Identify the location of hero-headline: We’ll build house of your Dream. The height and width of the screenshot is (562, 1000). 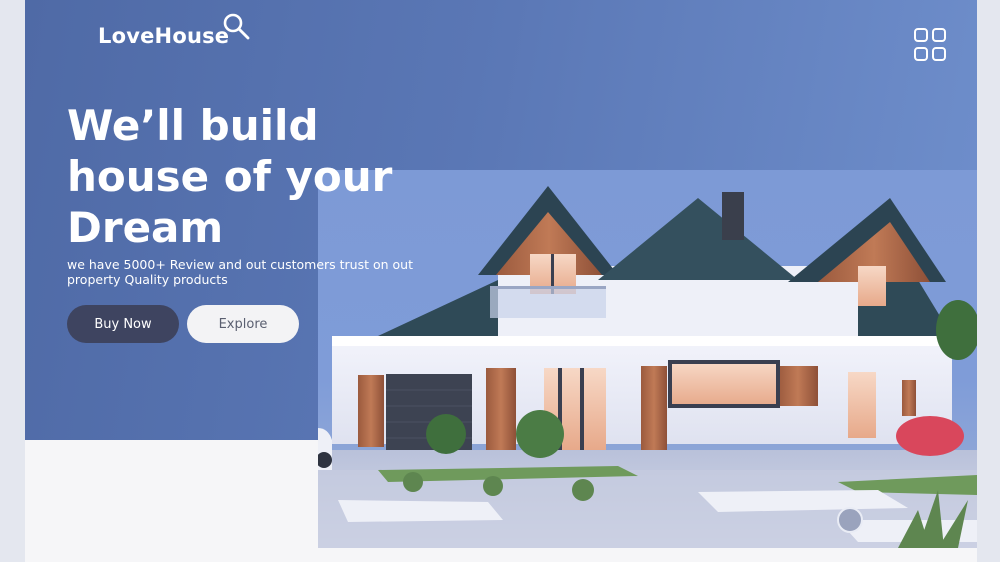
(257, 176).